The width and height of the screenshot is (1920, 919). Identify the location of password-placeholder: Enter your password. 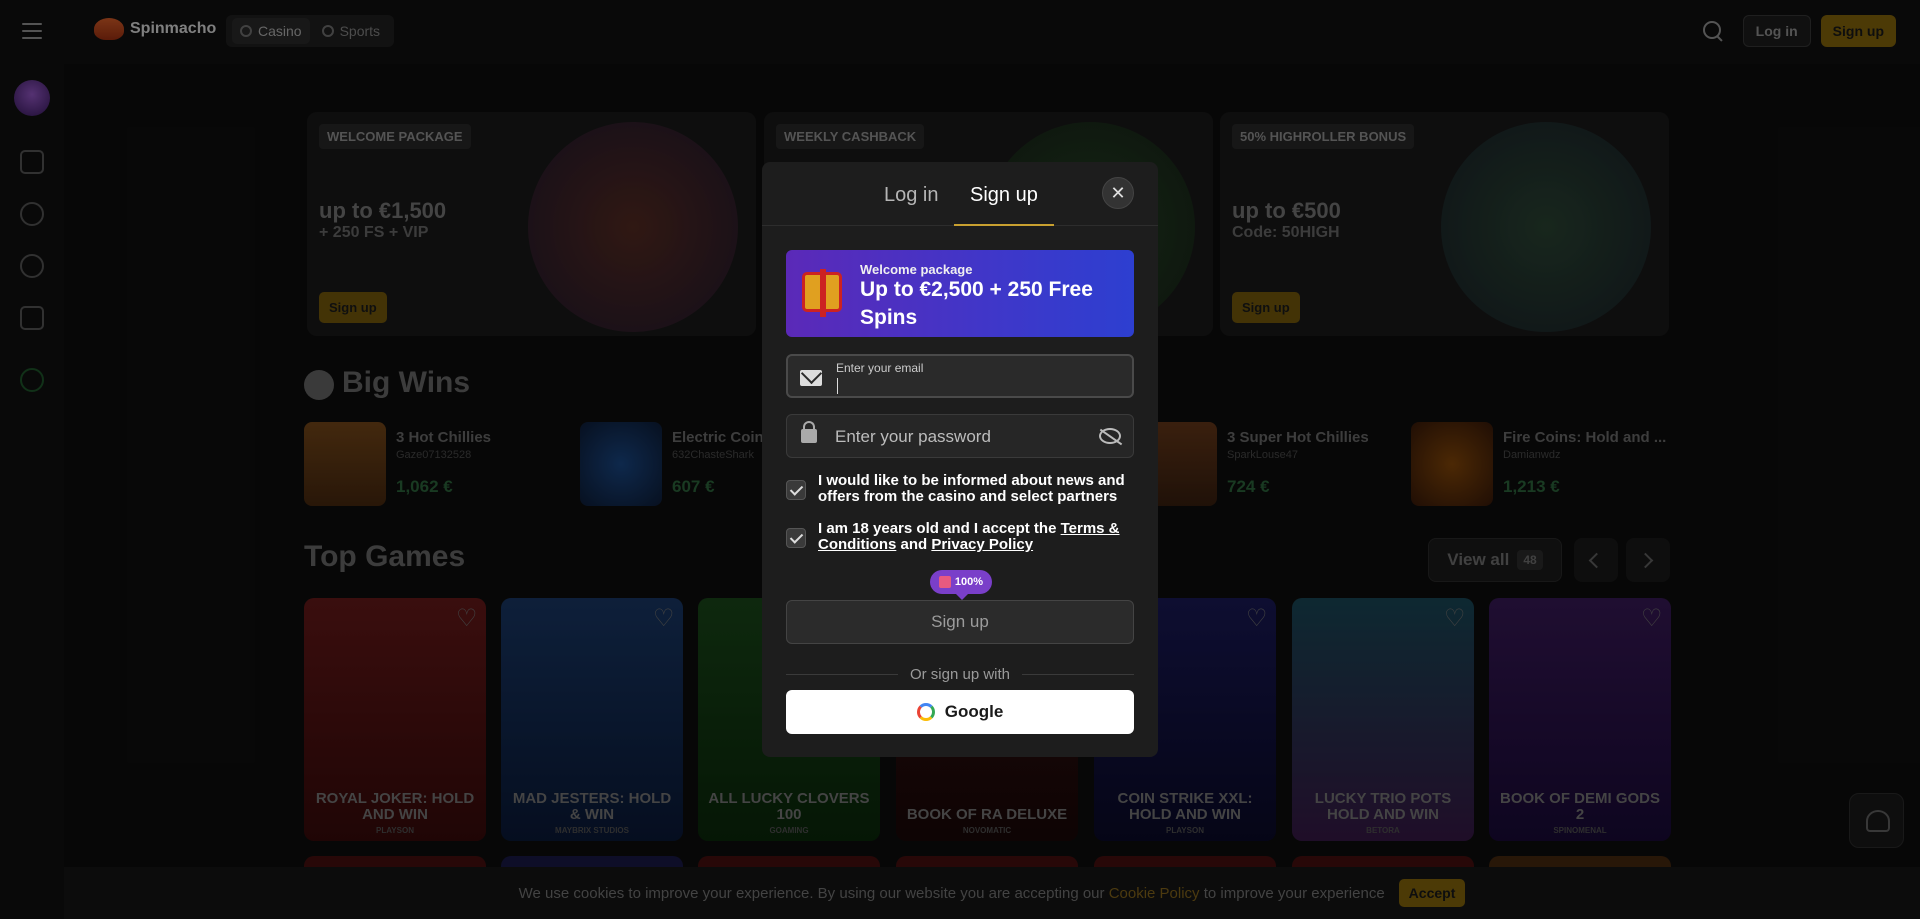
(913, 436).